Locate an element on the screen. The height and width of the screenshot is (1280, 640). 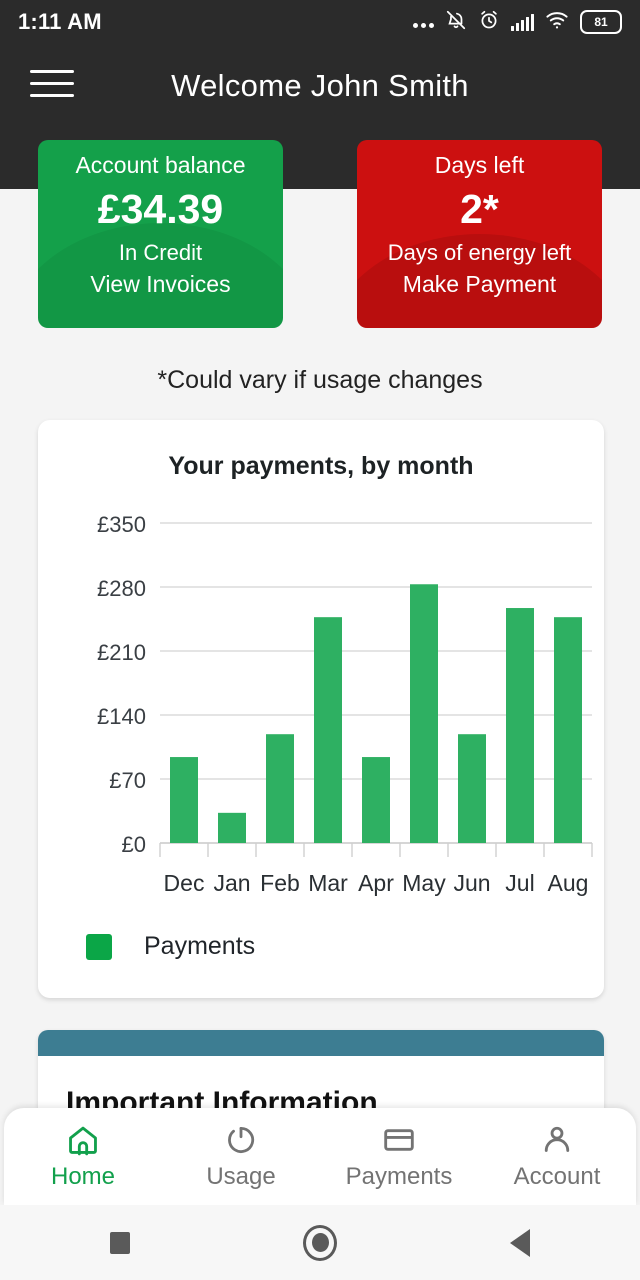
more-dots-icon is located at coordinates (423, 22).